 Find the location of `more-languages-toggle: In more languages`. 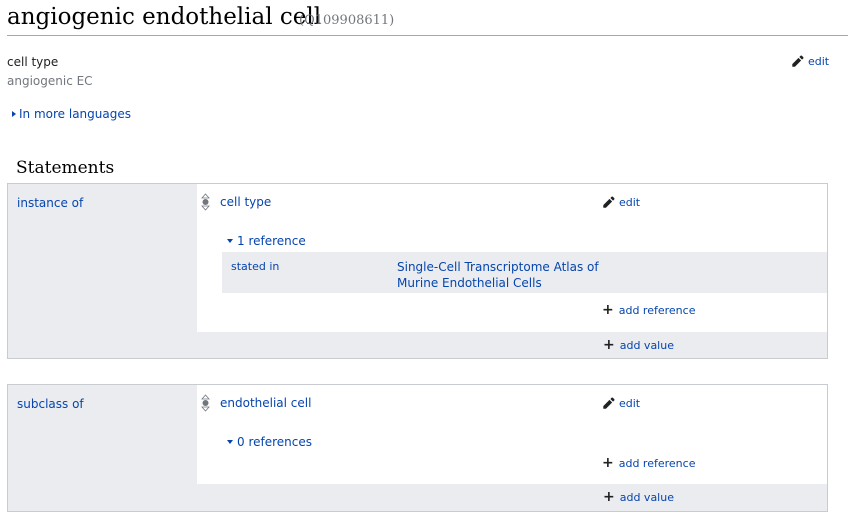

more-languages-toggle: In more languages is located at coordinates (71, 114).